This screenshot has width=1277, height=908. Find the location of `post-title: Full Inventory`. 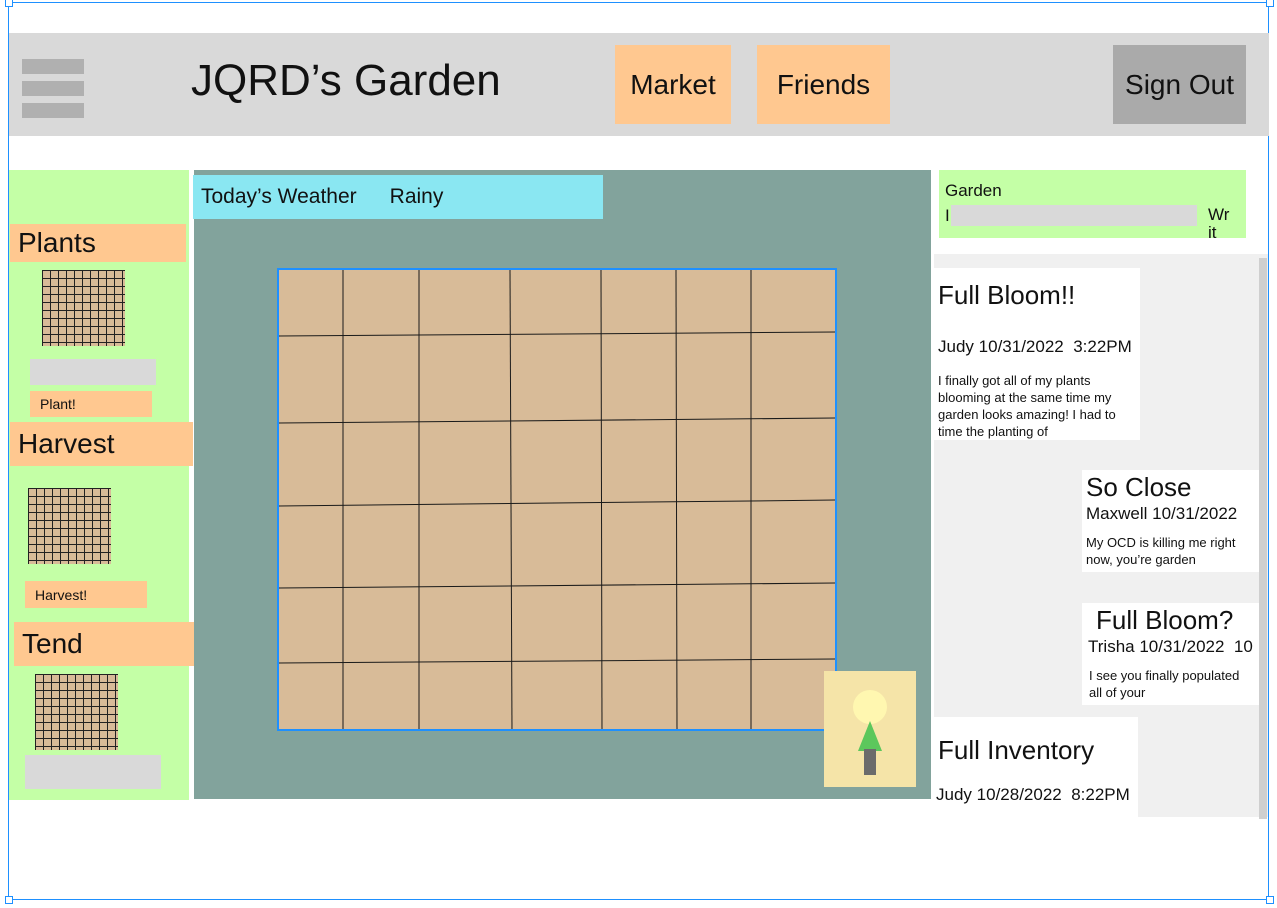

post-title: Full Inventory is located at coordinates (1016, 750).